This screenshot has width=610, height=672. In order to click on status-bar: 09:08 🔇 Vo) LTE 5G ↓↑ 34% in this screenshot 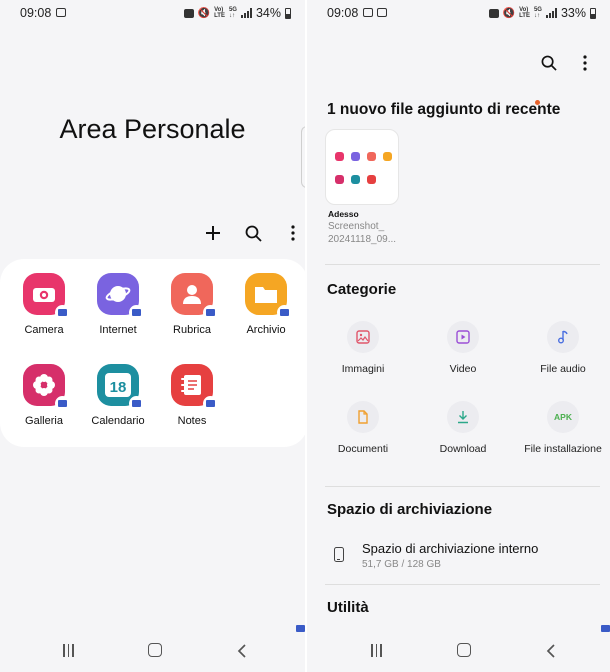, I will do `click(152, 13)`.